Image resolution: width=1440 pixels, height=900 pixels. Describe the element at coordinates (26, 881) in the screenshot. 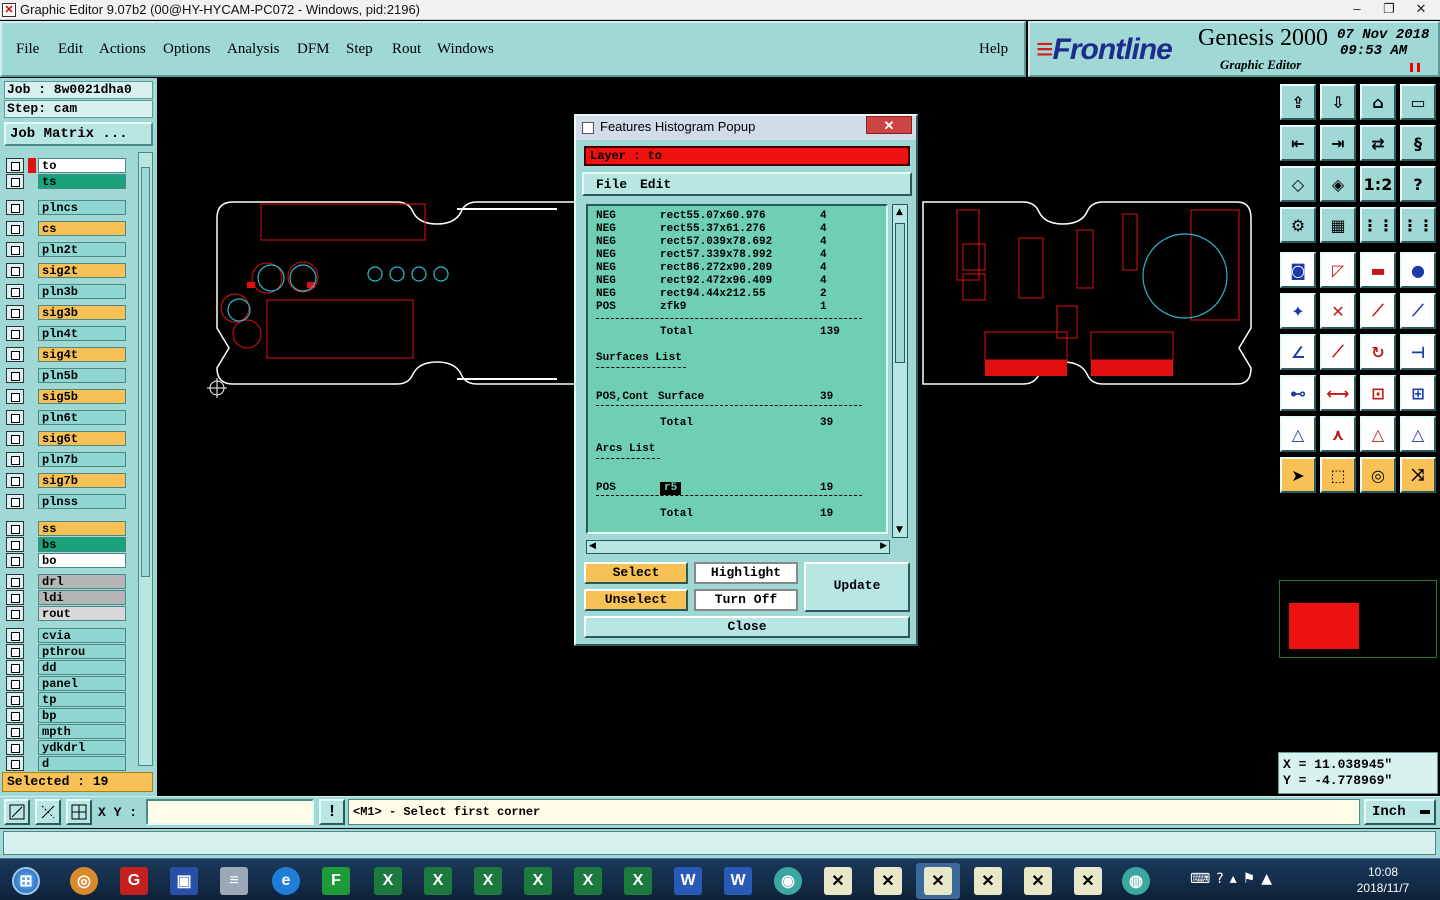

I see `start-button: ⊞` at that location.